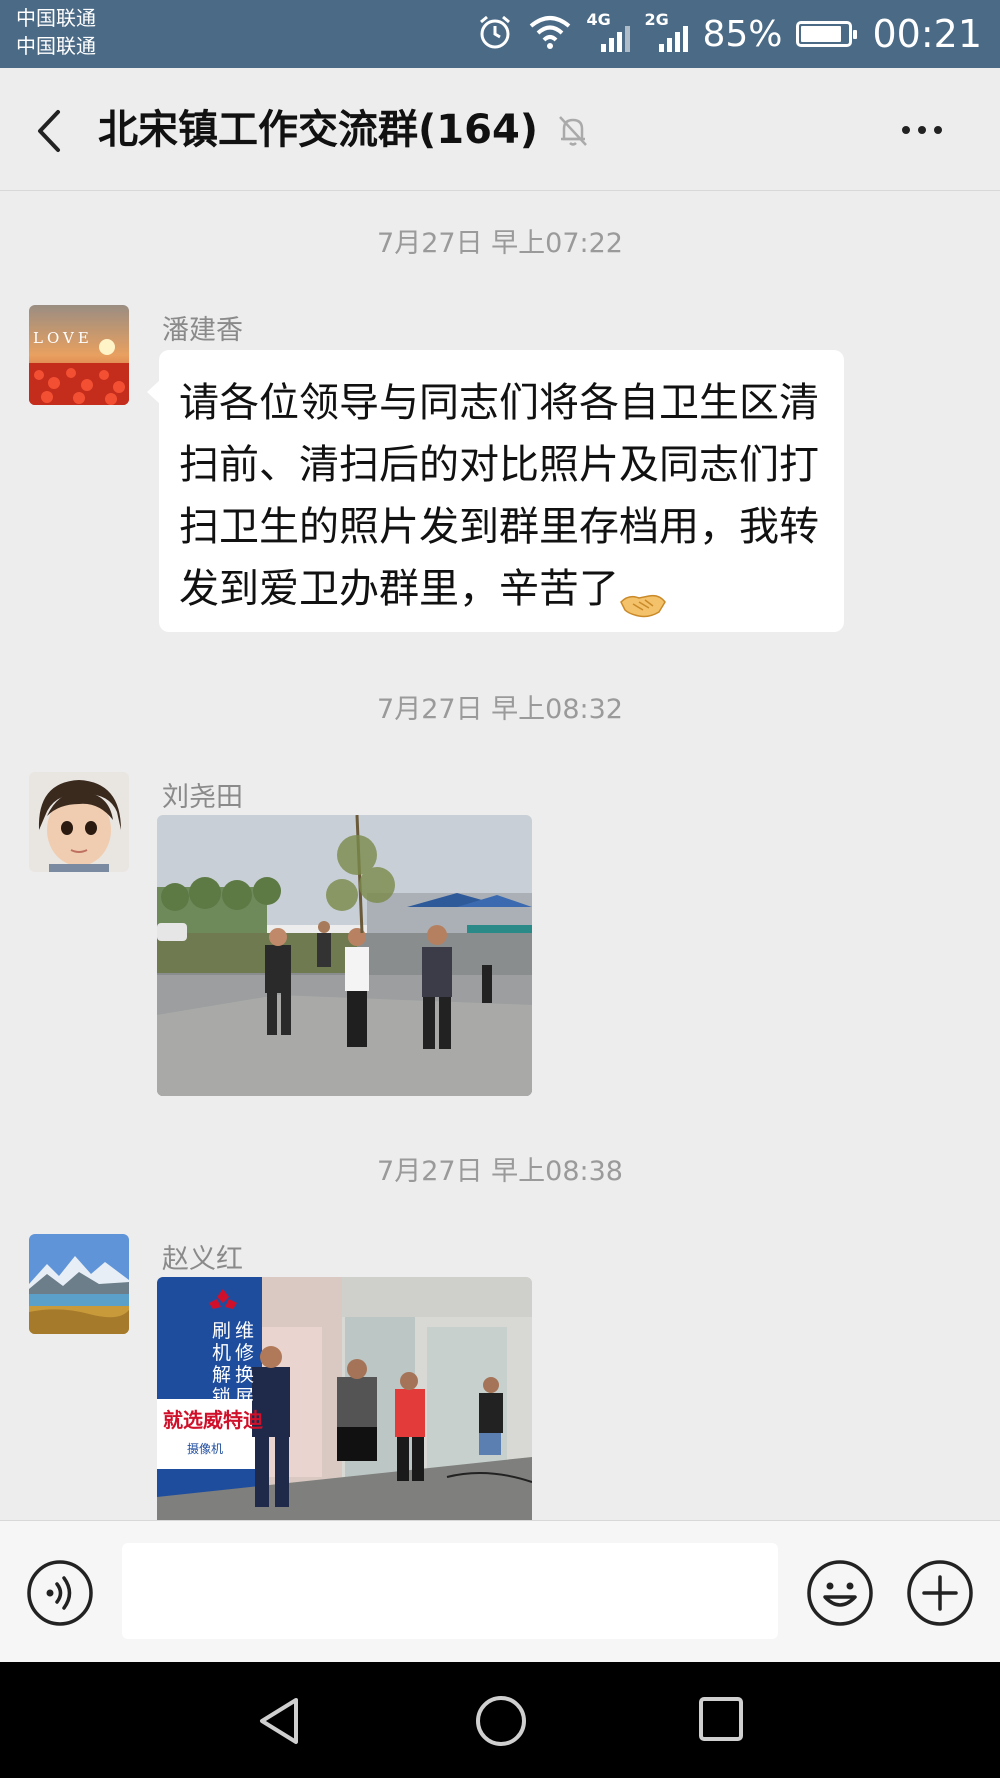 The width and height of the screenshot is (1000, 1778). I want to click on battery-fill, so click(821, 34).